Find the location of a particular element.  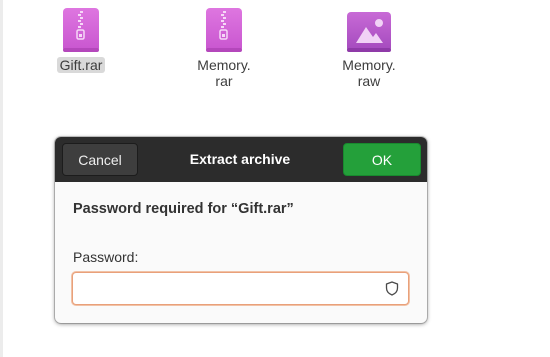

file-item-memory-raw: Memory. raw is located at coordinates (369, 49).